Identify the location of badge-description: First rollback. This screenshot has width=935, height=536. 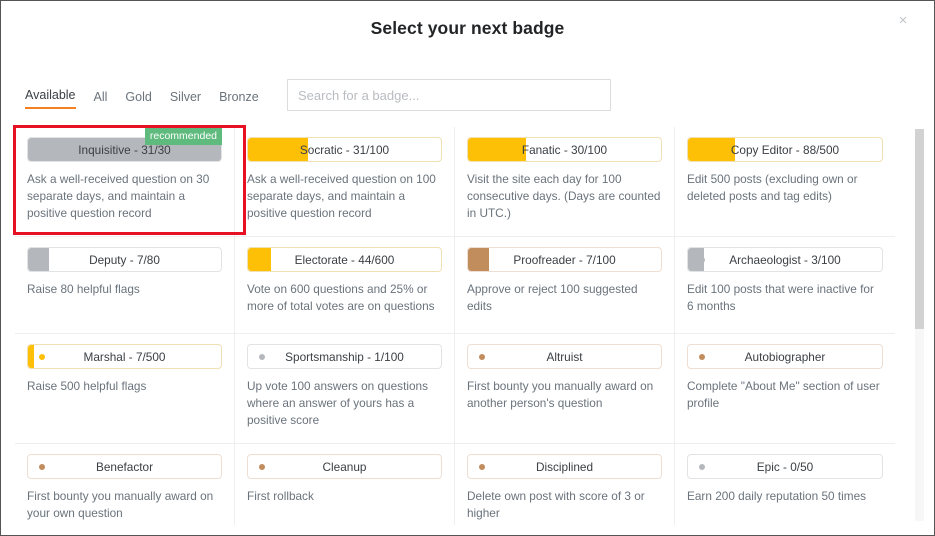
(280, 496).